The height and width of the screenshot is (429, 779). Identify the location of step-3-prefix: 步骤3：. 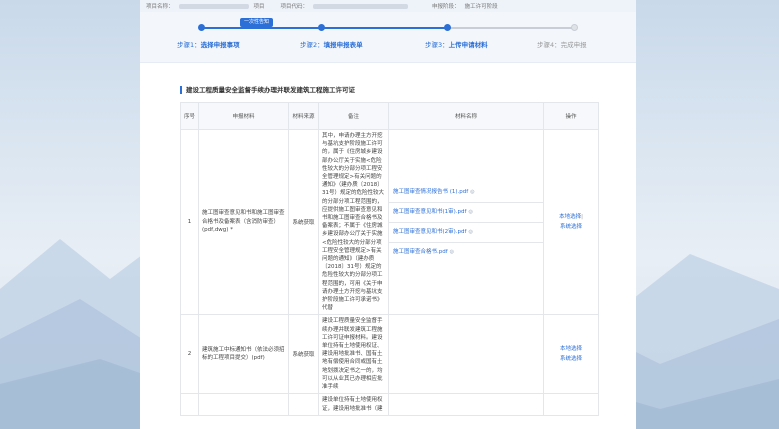
(437, 45).